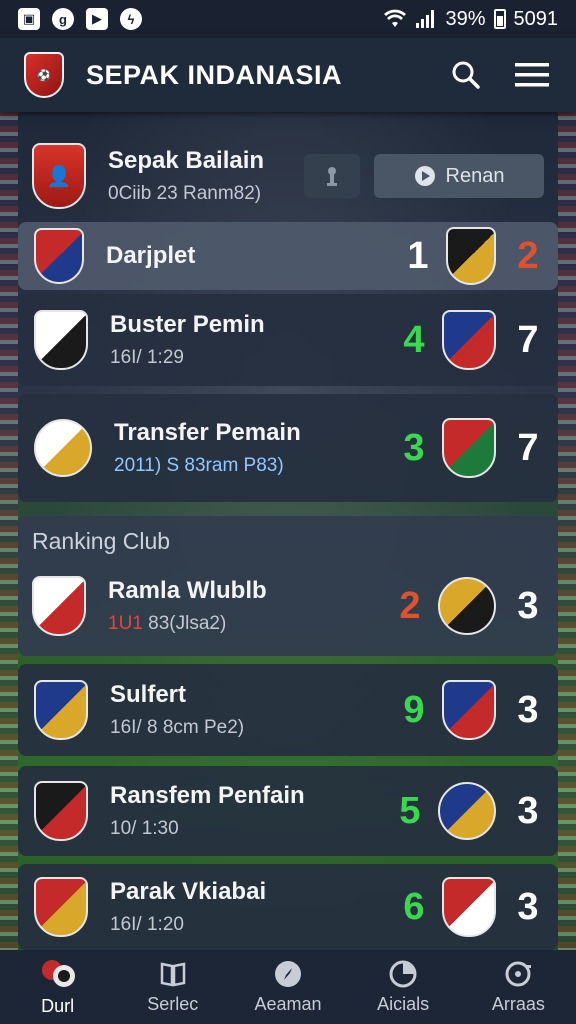  Describe the element at coordinates (207, 432) in the screenshot. I see `match-club-name: Transfer Pemain` at that location.